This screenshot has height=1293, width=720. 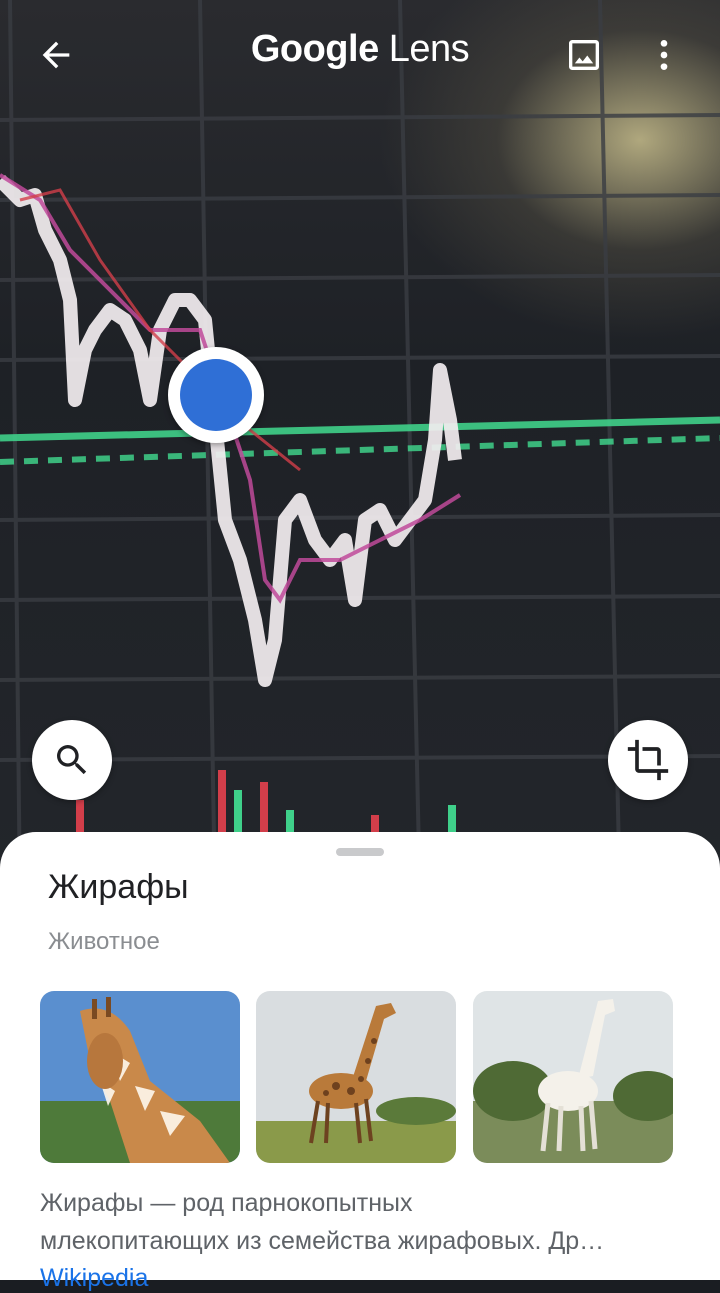 I want to click on image-carousel, so click(x=360, y=1077).